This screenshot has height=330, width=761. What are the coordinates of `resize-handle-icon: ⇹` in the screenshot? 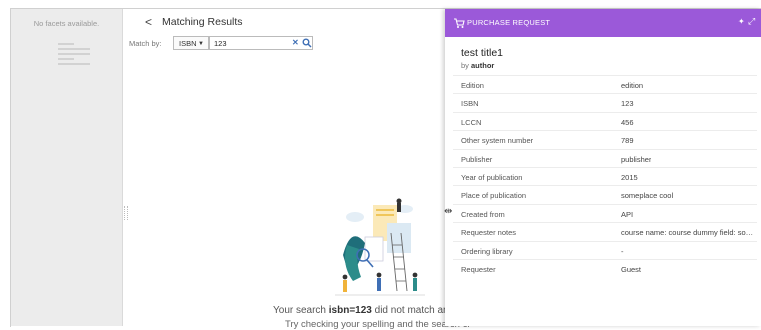 It's located at (448, 211).